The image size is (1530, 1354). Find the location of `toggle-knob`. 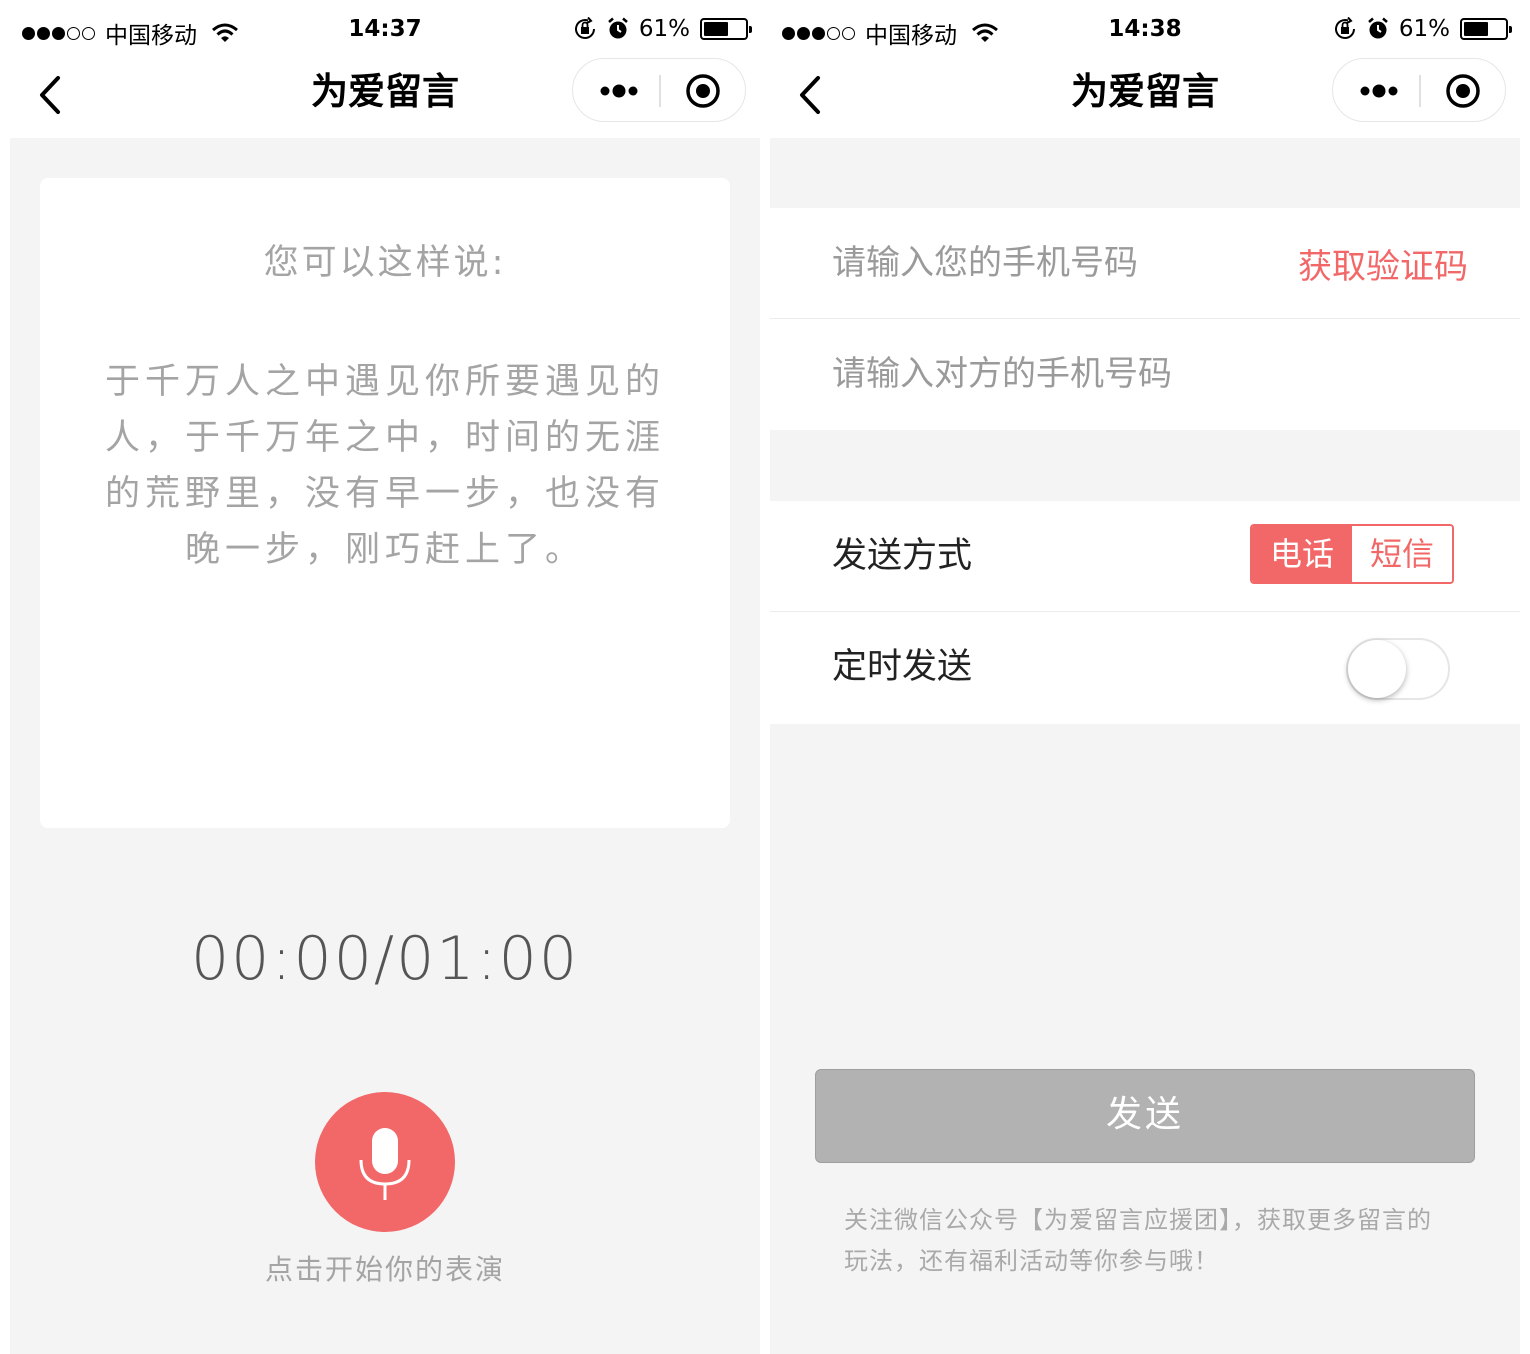

toggle-knob is located at coordinates (1377, 669).